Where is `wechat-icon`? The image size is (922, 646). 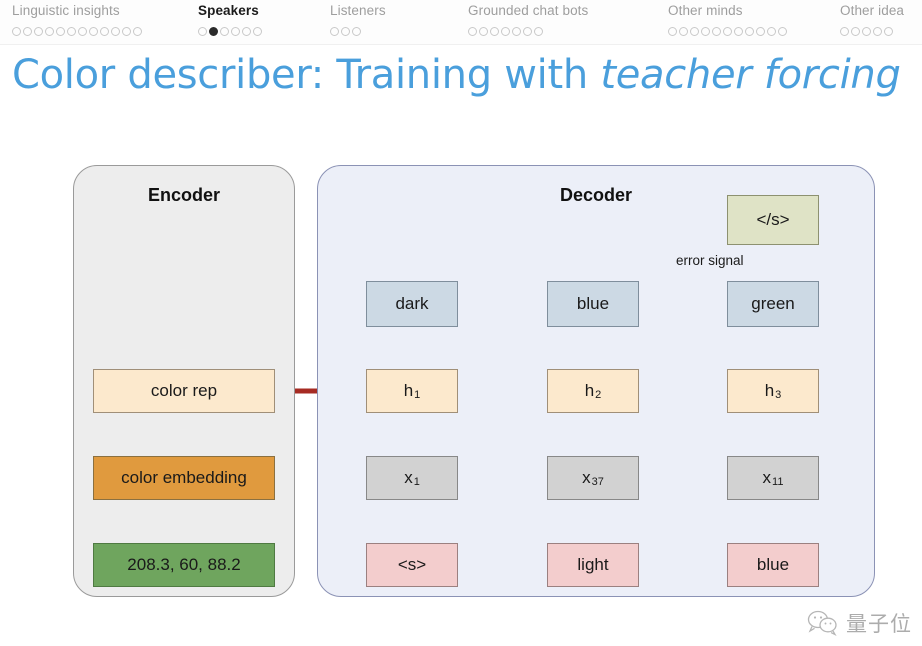
wechat-icon is located at coordinates (822, 623).